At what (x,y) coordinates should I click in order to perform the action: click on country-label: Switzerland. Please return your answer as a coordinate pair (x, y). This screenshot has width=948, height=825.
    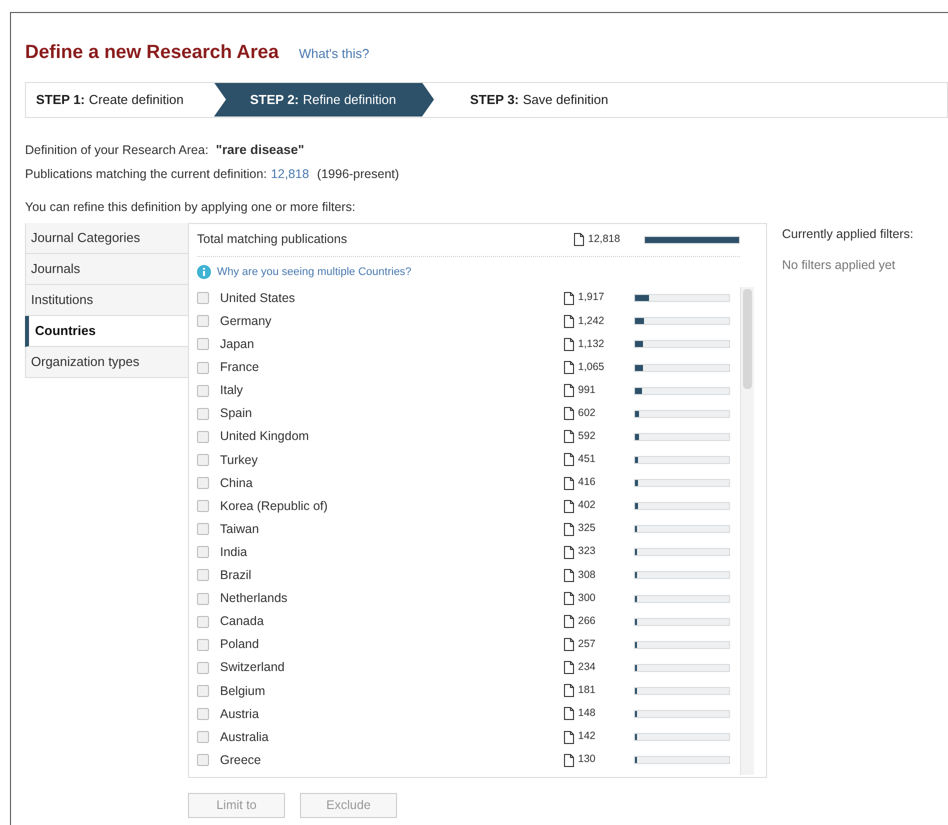
    Looking at the image, I should click on (253, 667).